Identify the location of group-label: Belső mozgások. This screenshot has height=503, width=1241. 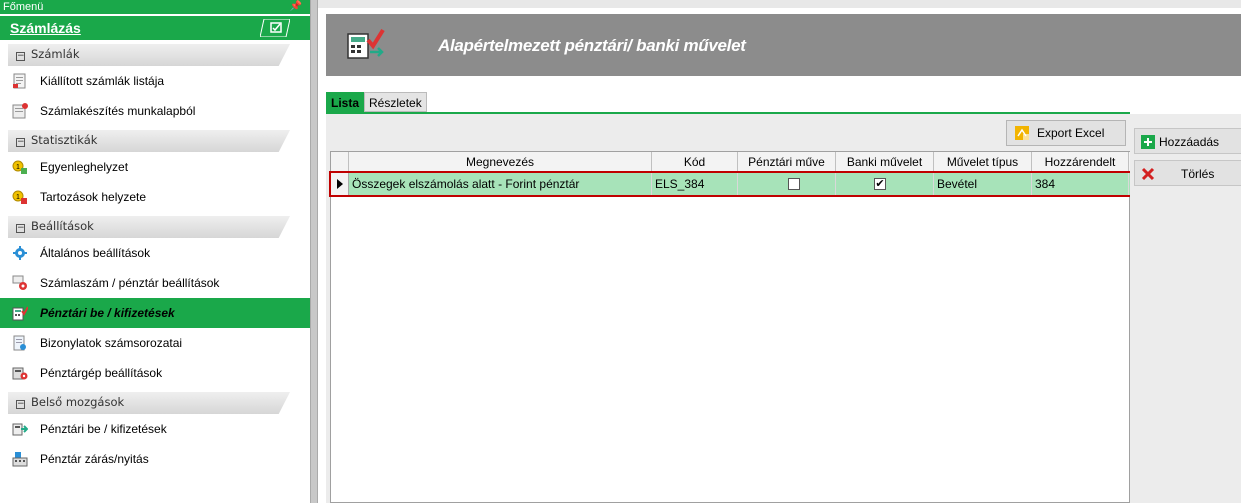
(78, 402).